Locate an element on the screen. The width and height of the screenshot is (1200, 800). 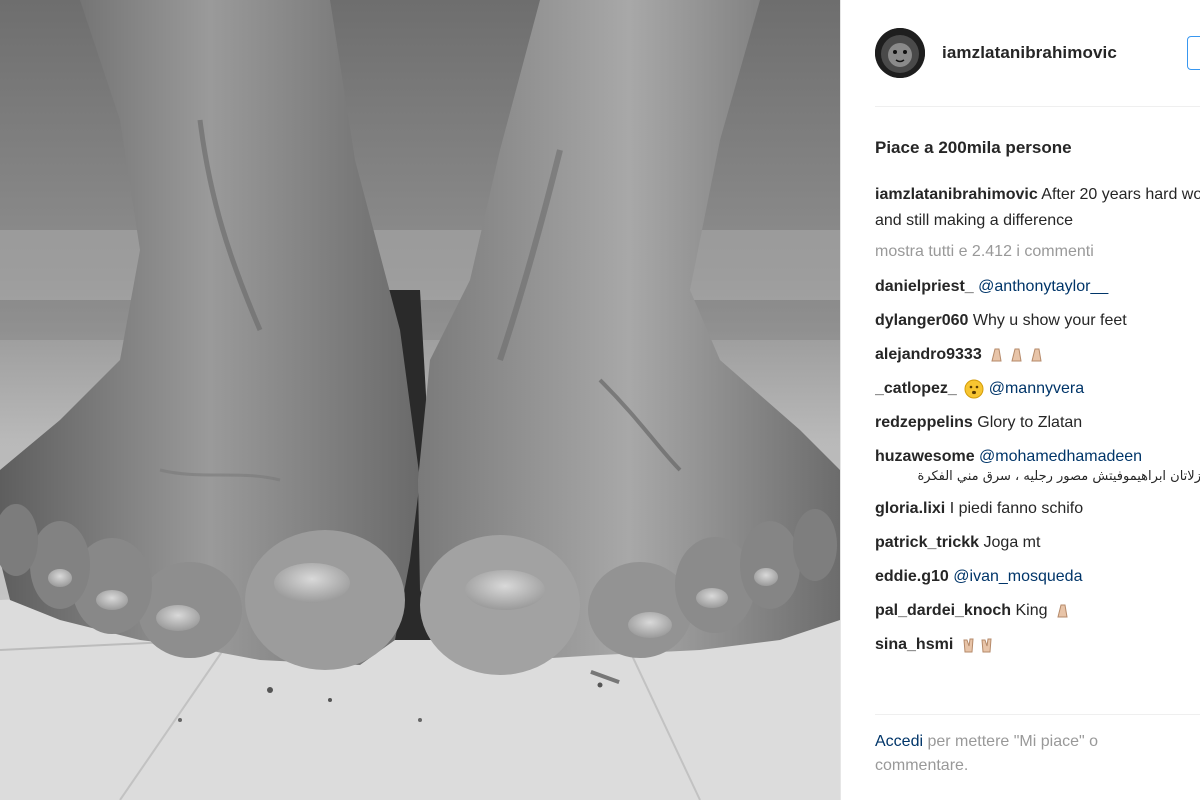
comment-item: dylanger060 Why u show your feet is located at coordinates (1037, 320).